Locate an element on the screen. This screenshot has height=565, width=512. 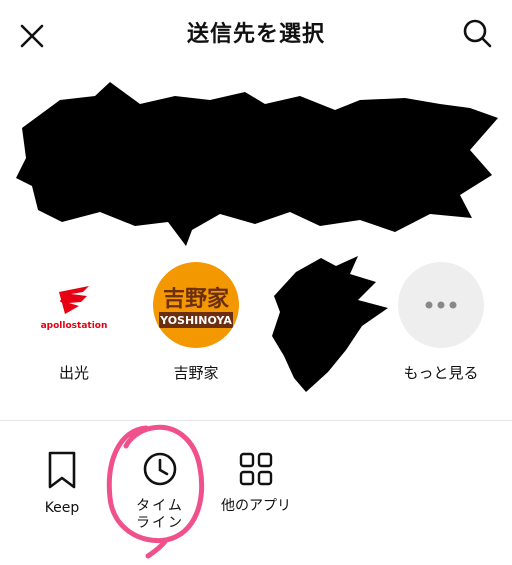
more-horizontal-icon is located at coordinates (441, 305).